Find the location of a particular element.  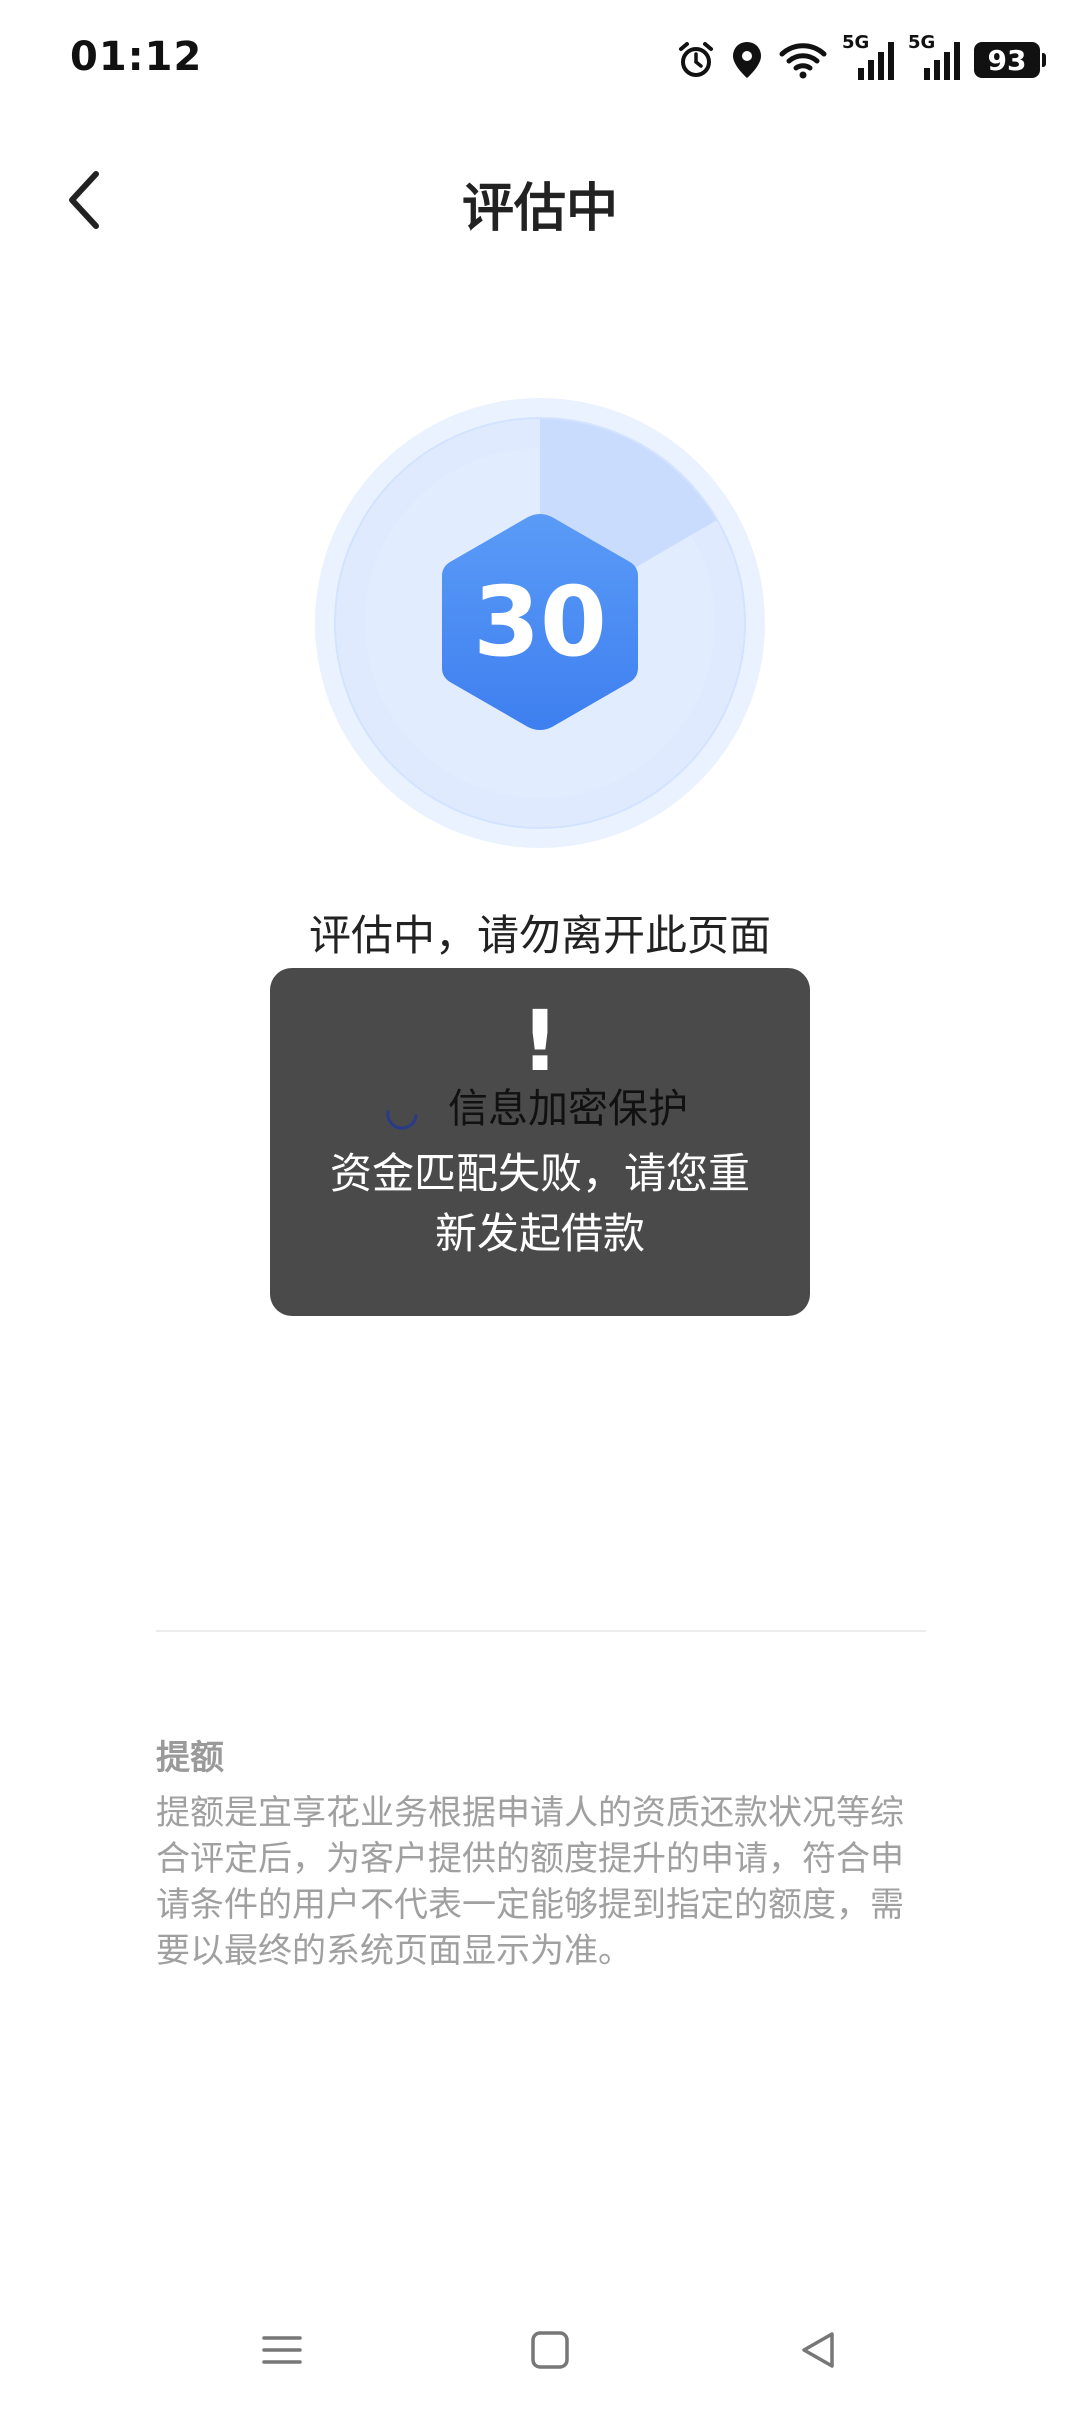

signal-icon-2: 5G is located at coordinates (934, 57).